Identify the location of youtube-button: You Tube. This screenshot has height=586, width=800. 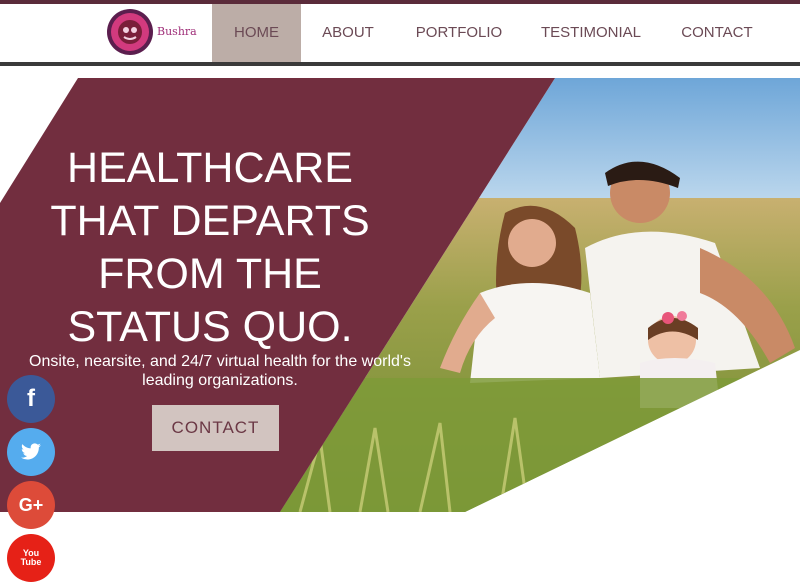
(31, 558).